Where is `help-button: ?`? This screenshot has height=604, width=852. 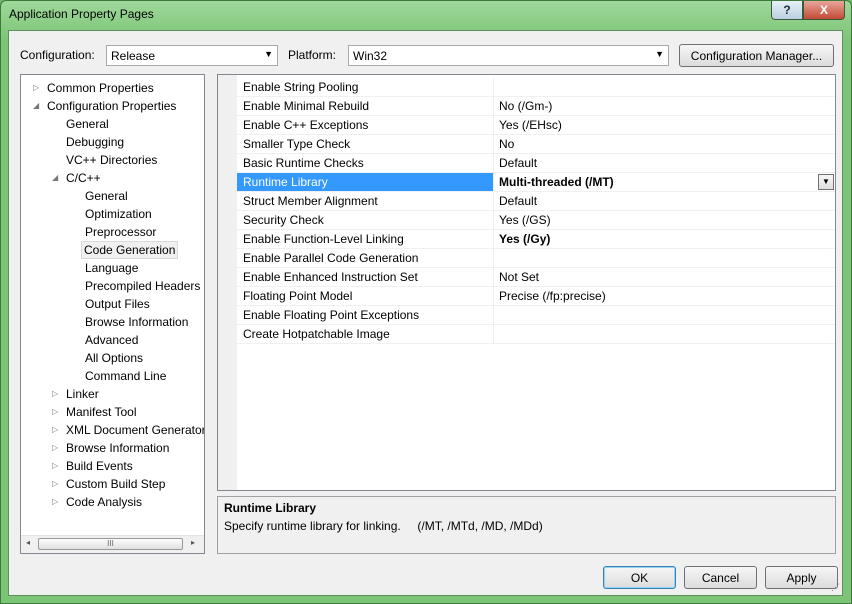 help-button: ? is located at coordinates (787, 10).